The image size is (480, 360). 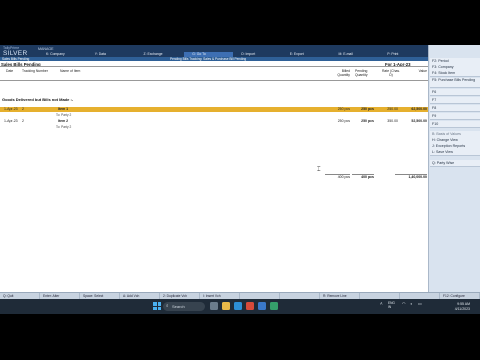 What do you see at coordinates (262, 306) in the screenshot?
I see `mail-icon` at bounding box center [262, 306].